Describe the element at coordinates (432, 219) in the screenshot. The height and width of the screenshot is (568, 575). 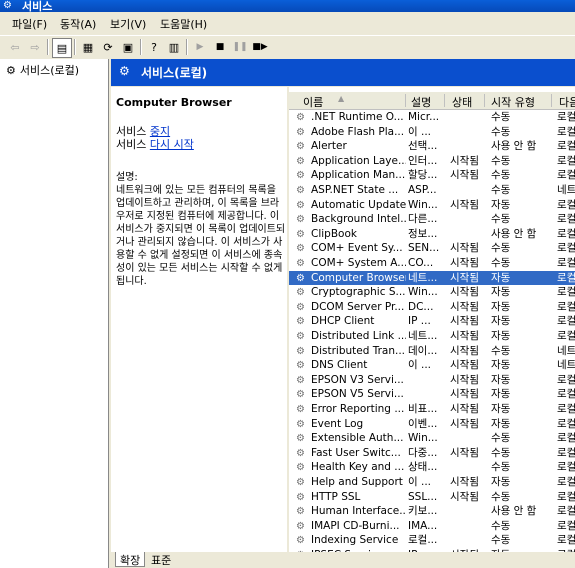
I see `service-row: ⚙ Background Intel... 다른... 수동 로컬` at that location.